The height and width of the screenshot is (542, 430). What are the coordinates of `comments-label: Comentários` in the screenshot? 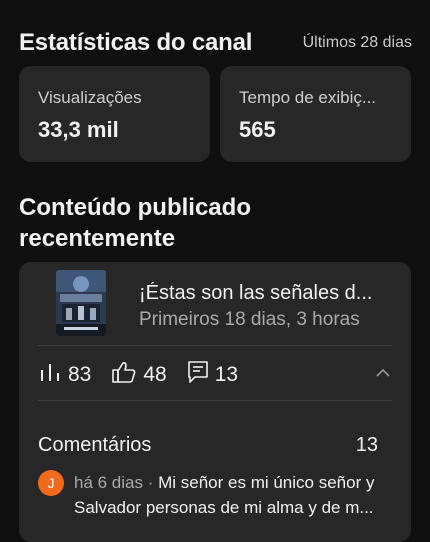 It's located at (95, 445).